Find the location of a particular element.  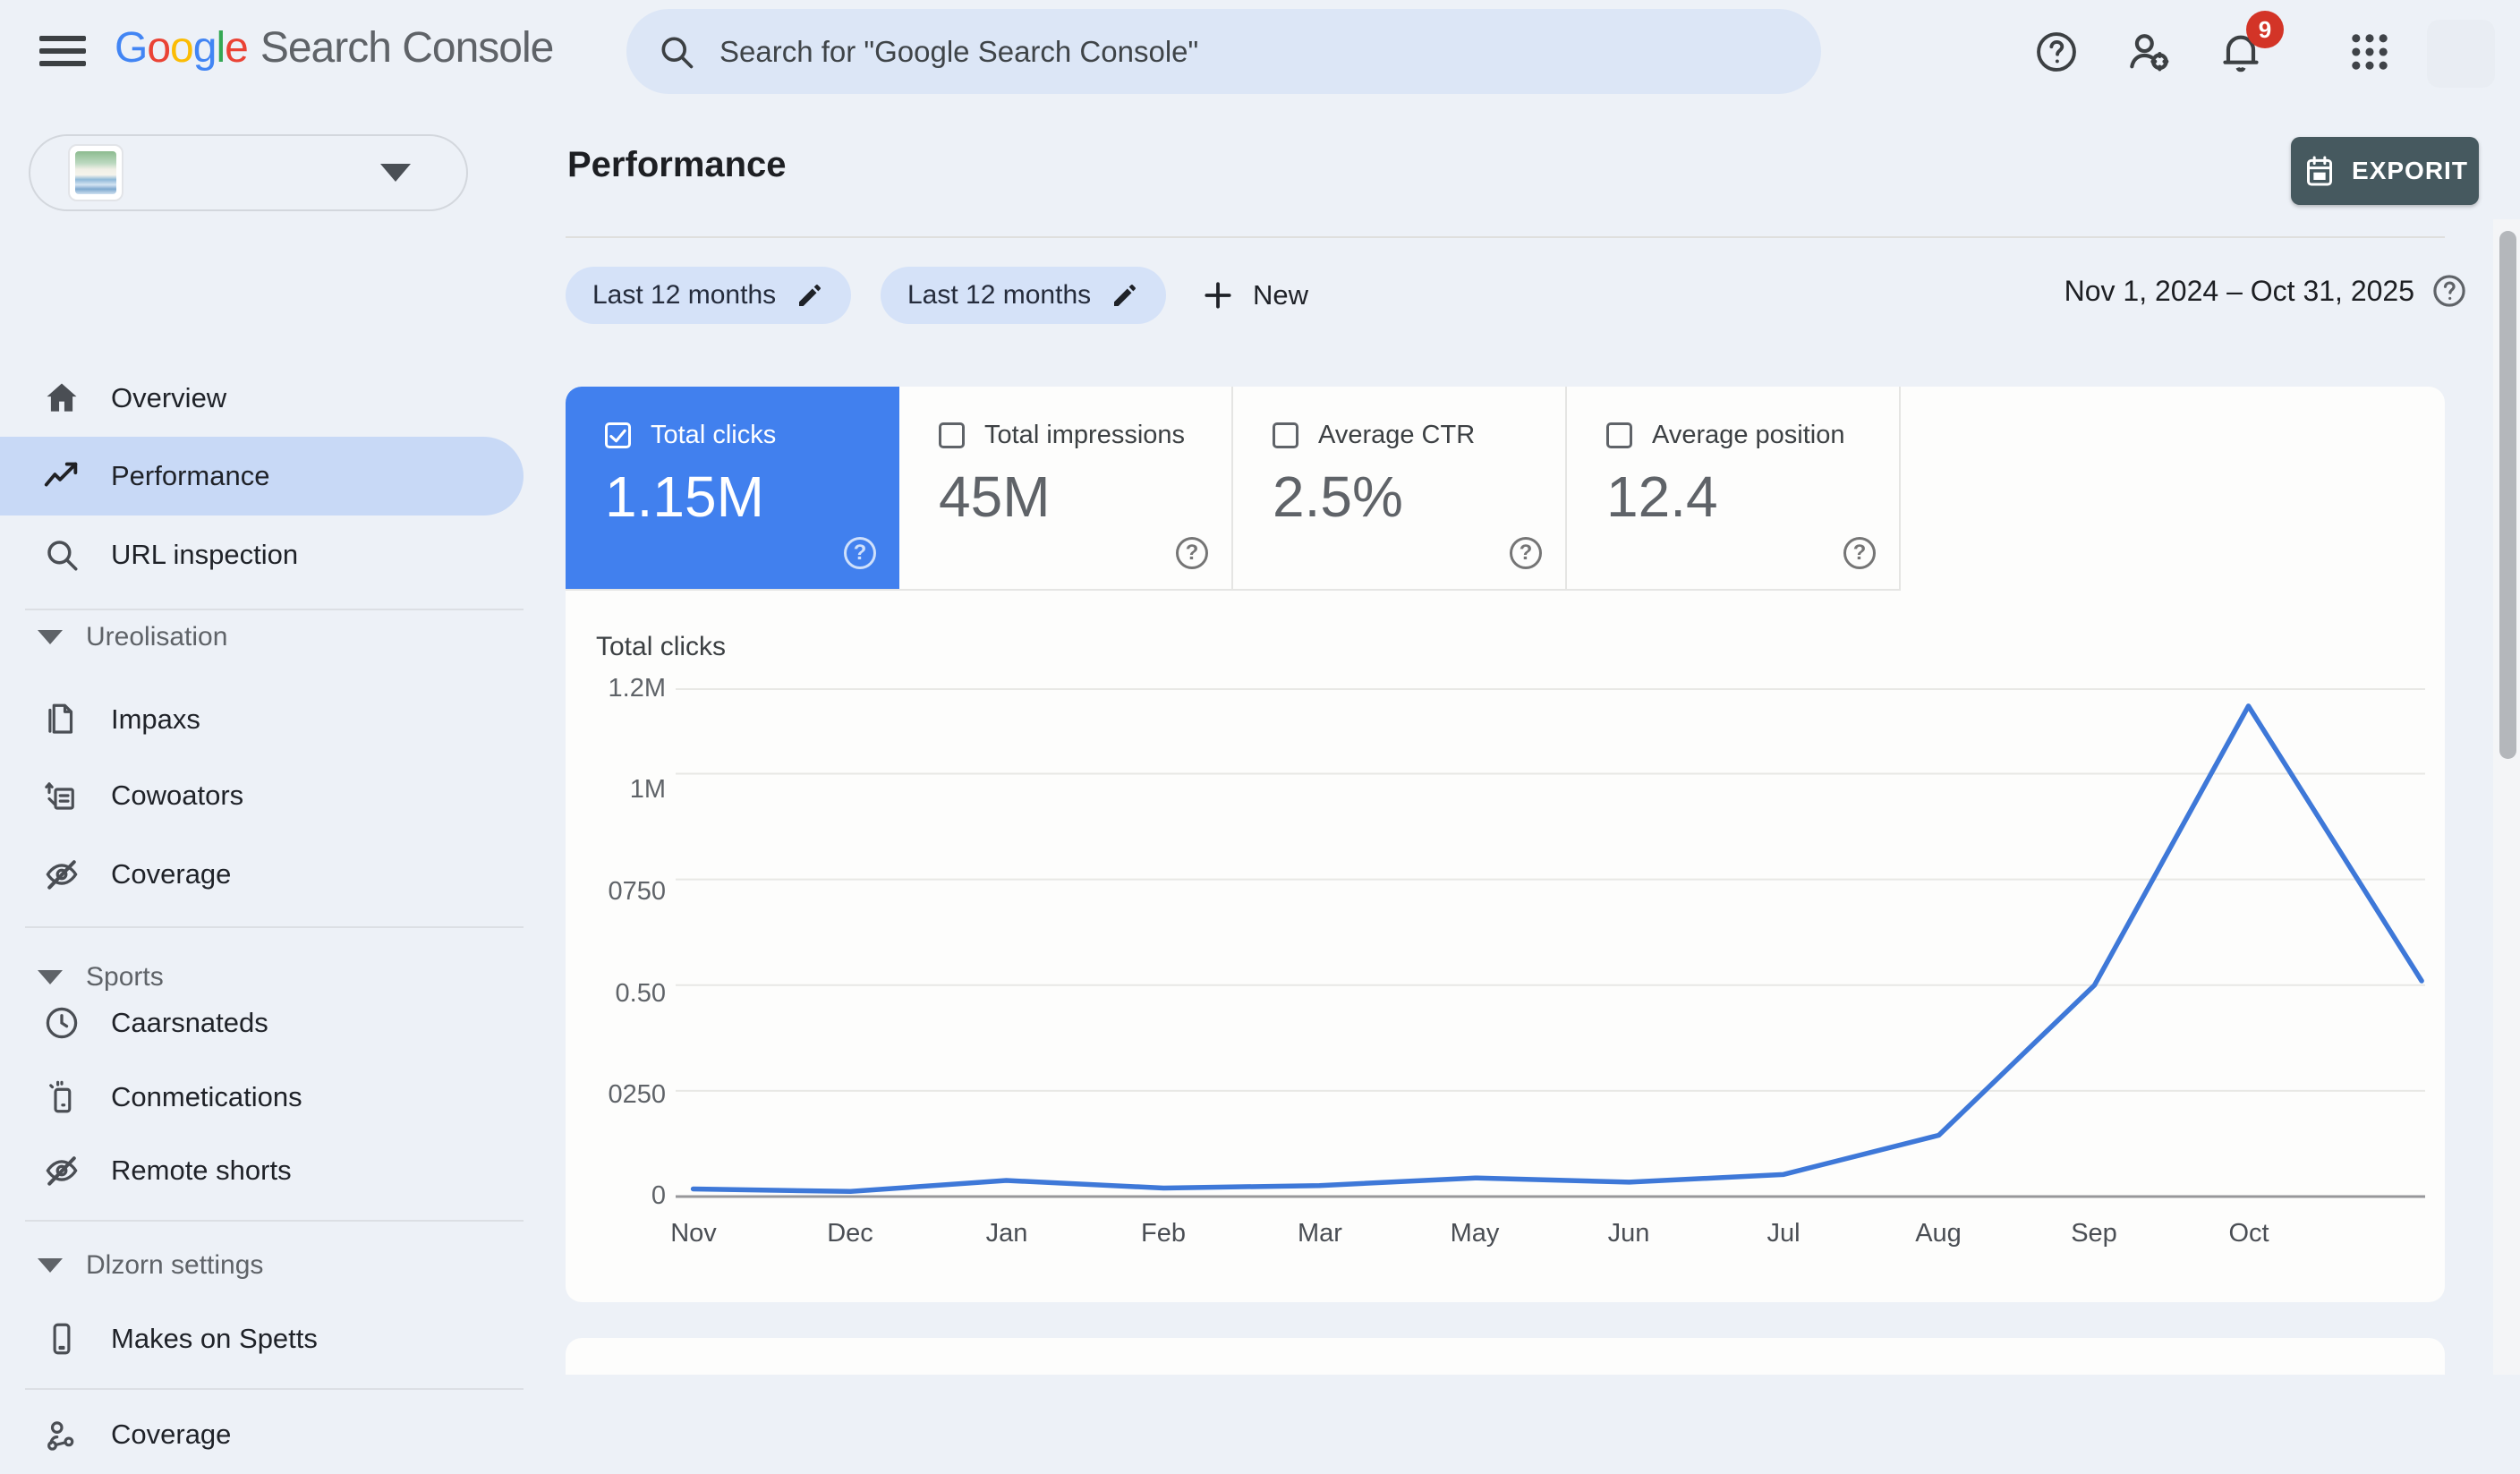

x-axis-tick: Nov is located at coordinates (693, 1233).